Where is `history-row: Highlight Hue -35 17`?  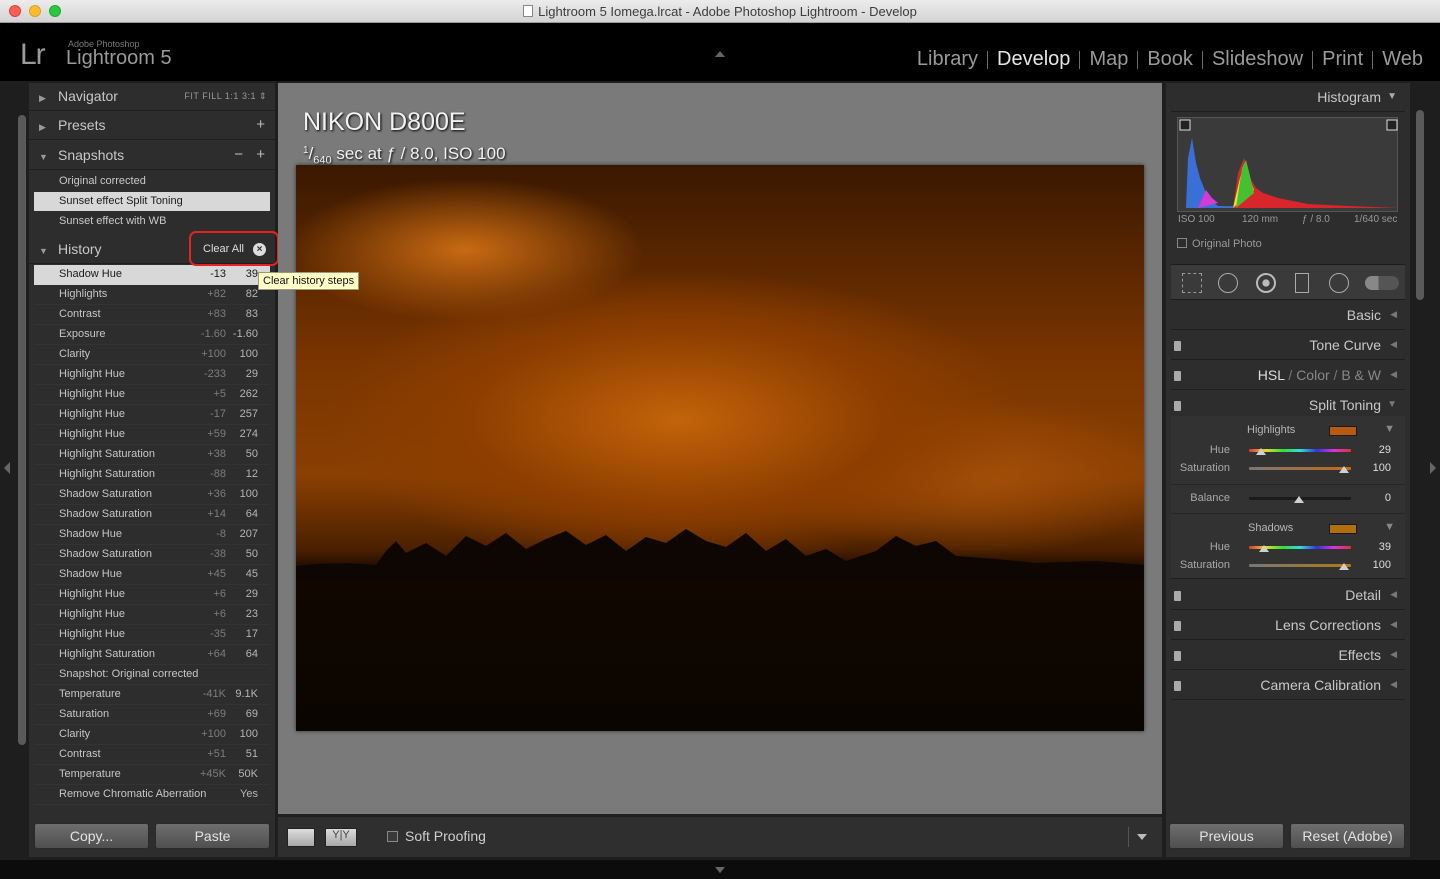
history-row: Highlight Hue -35 17 is located at coordinates (152, 635).